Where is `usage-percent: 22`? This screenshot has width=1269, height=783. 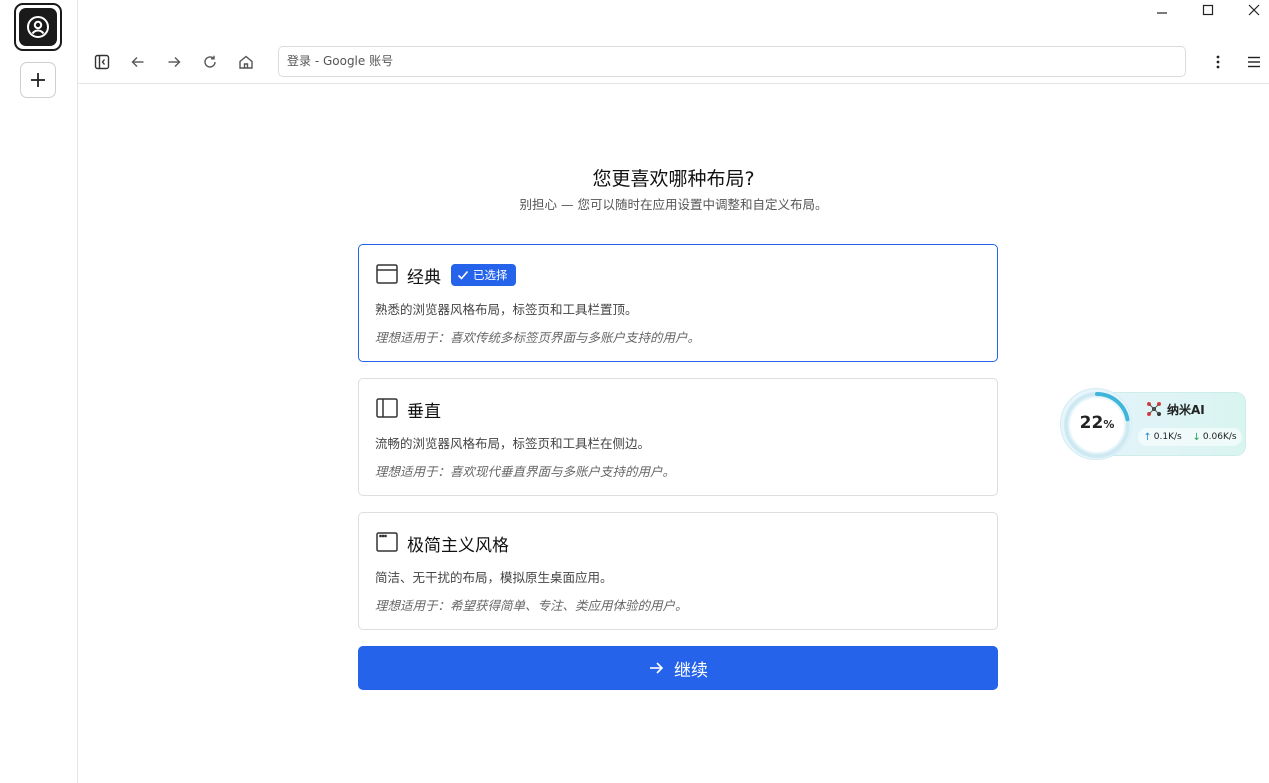
usage-percent: 22 is located at coordinates (1091, 423).